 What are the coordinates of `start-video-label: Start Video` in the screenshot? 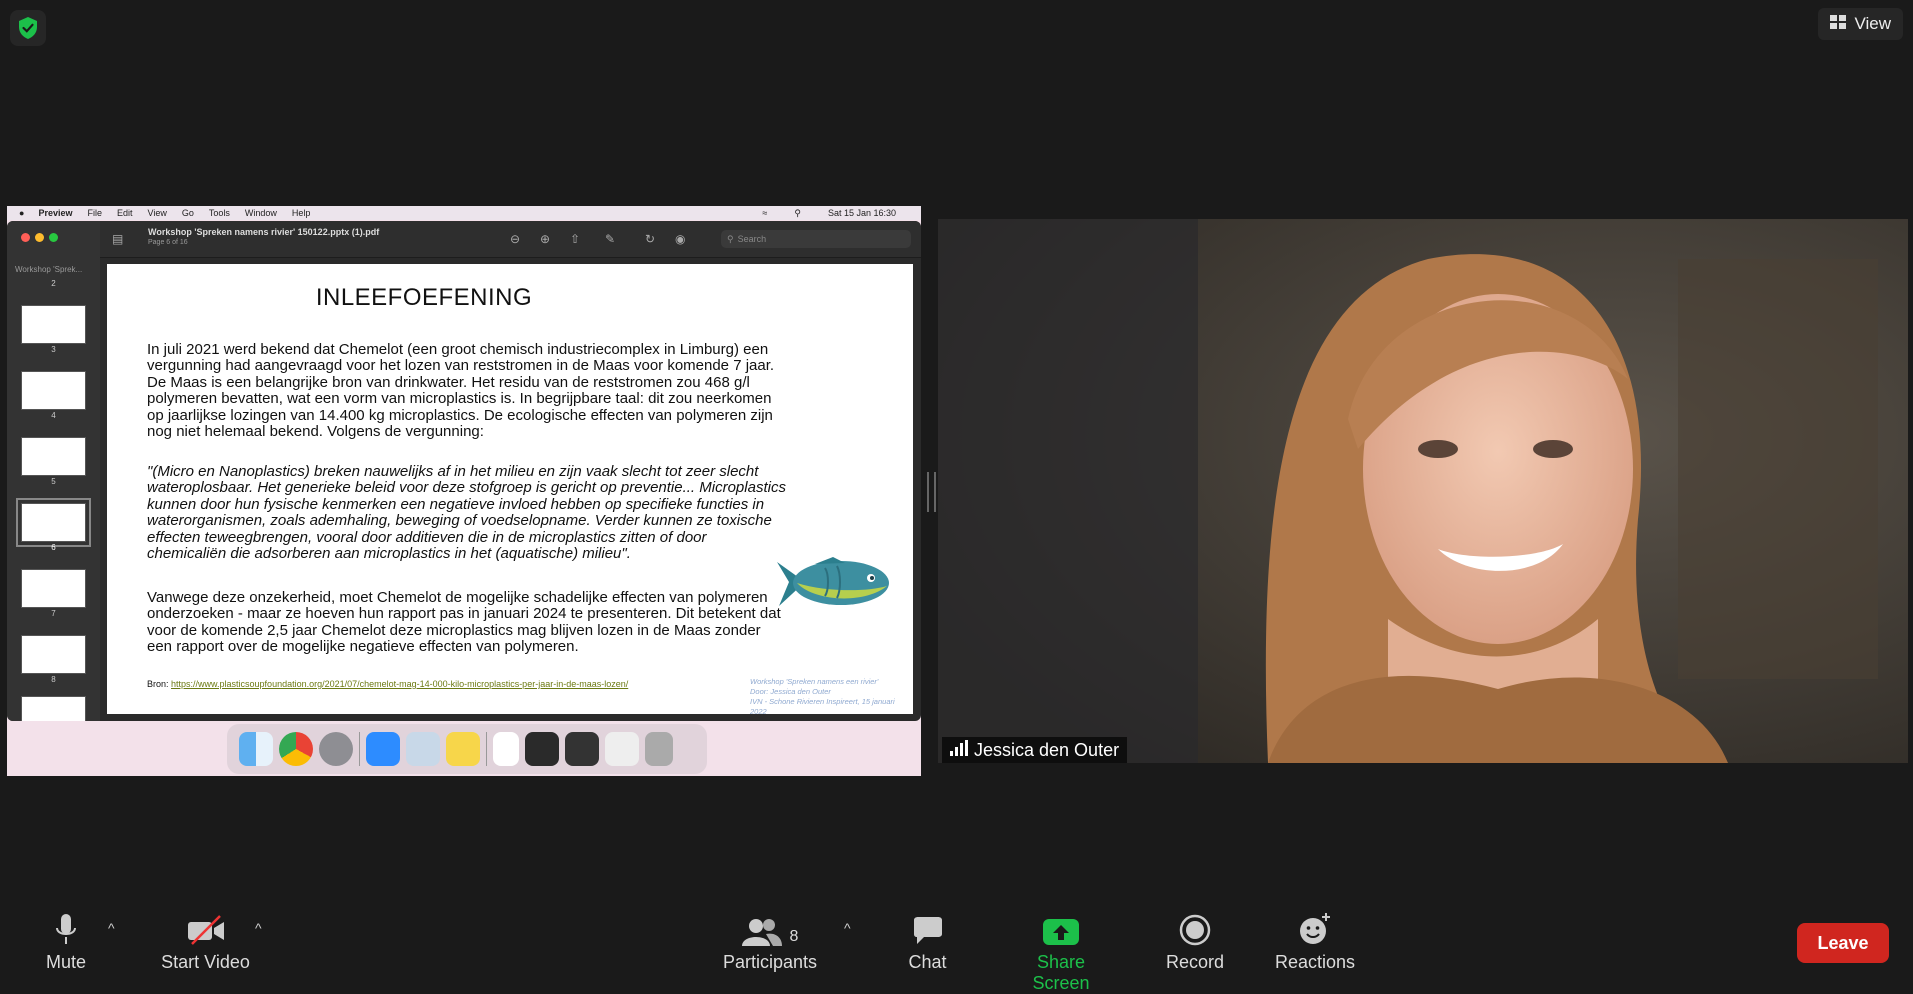 It's located at (205, 962).